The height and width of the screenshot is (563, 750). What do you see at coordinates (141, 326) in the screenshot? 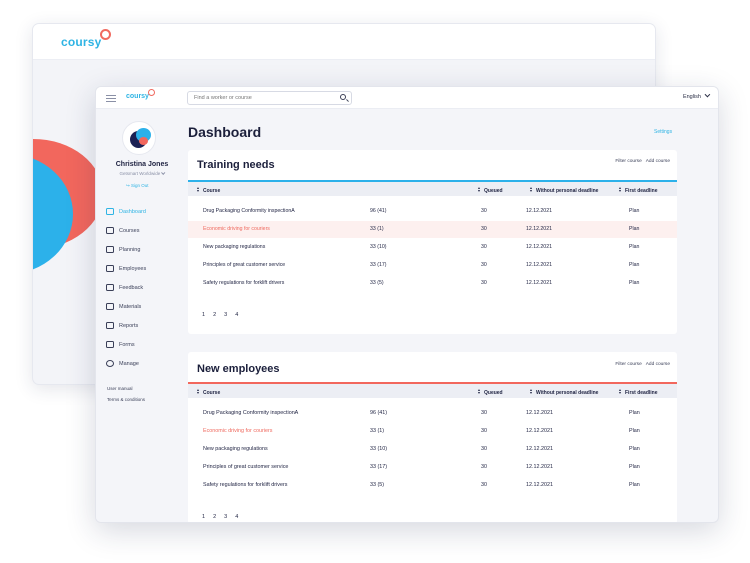
I see `sidebar-item-reports: Reports` at bounding box center [141, 326].